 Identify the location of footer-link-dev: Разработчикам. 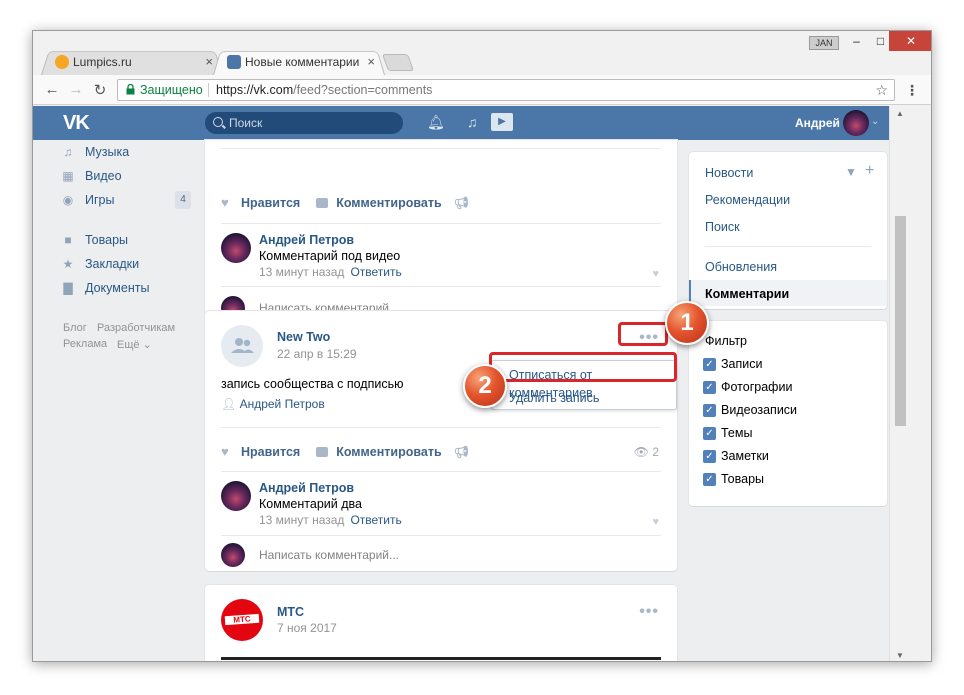
(136, 328).